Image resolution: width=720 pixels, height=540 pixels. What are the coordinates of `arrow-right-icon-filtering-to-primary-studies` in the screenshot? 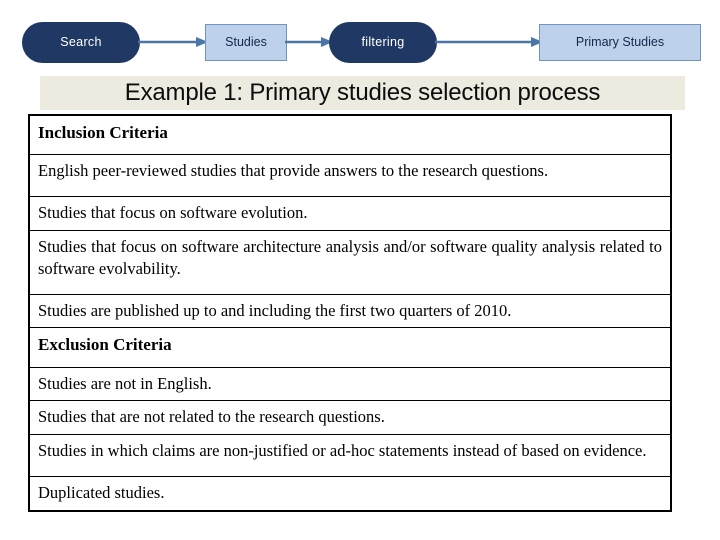 It's located at (489, 42).